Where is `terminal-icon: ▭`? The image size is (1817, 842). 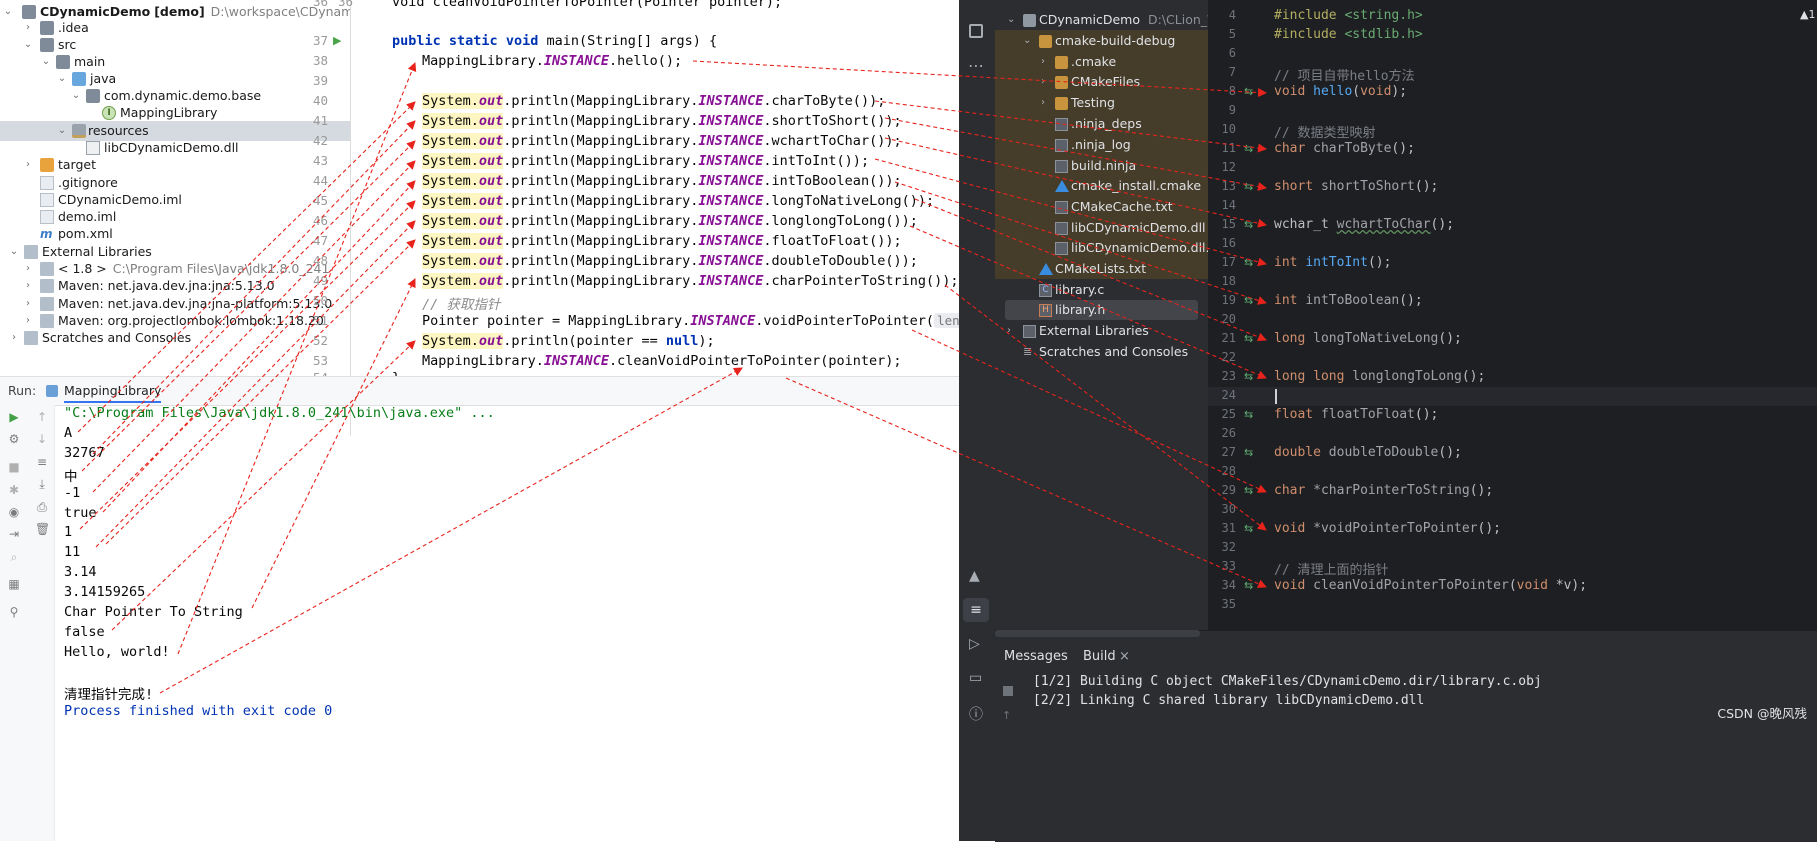
terminal-icon: ▭ is located at coordinates (975, 678).